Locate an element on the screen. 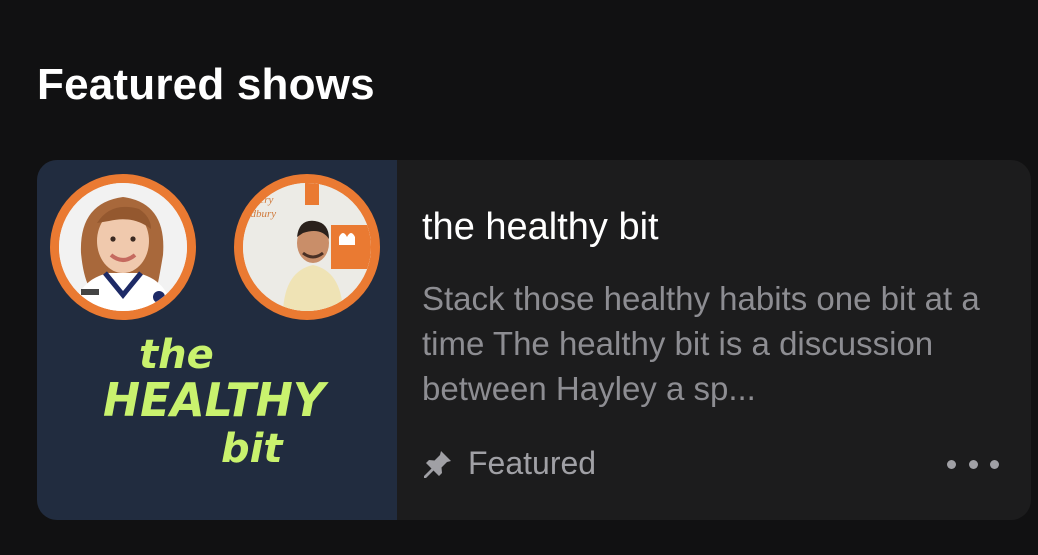 The height and width of the screenshot is (555, 1038). sign-text-line2: udbury is located at coordinates (260, 214).